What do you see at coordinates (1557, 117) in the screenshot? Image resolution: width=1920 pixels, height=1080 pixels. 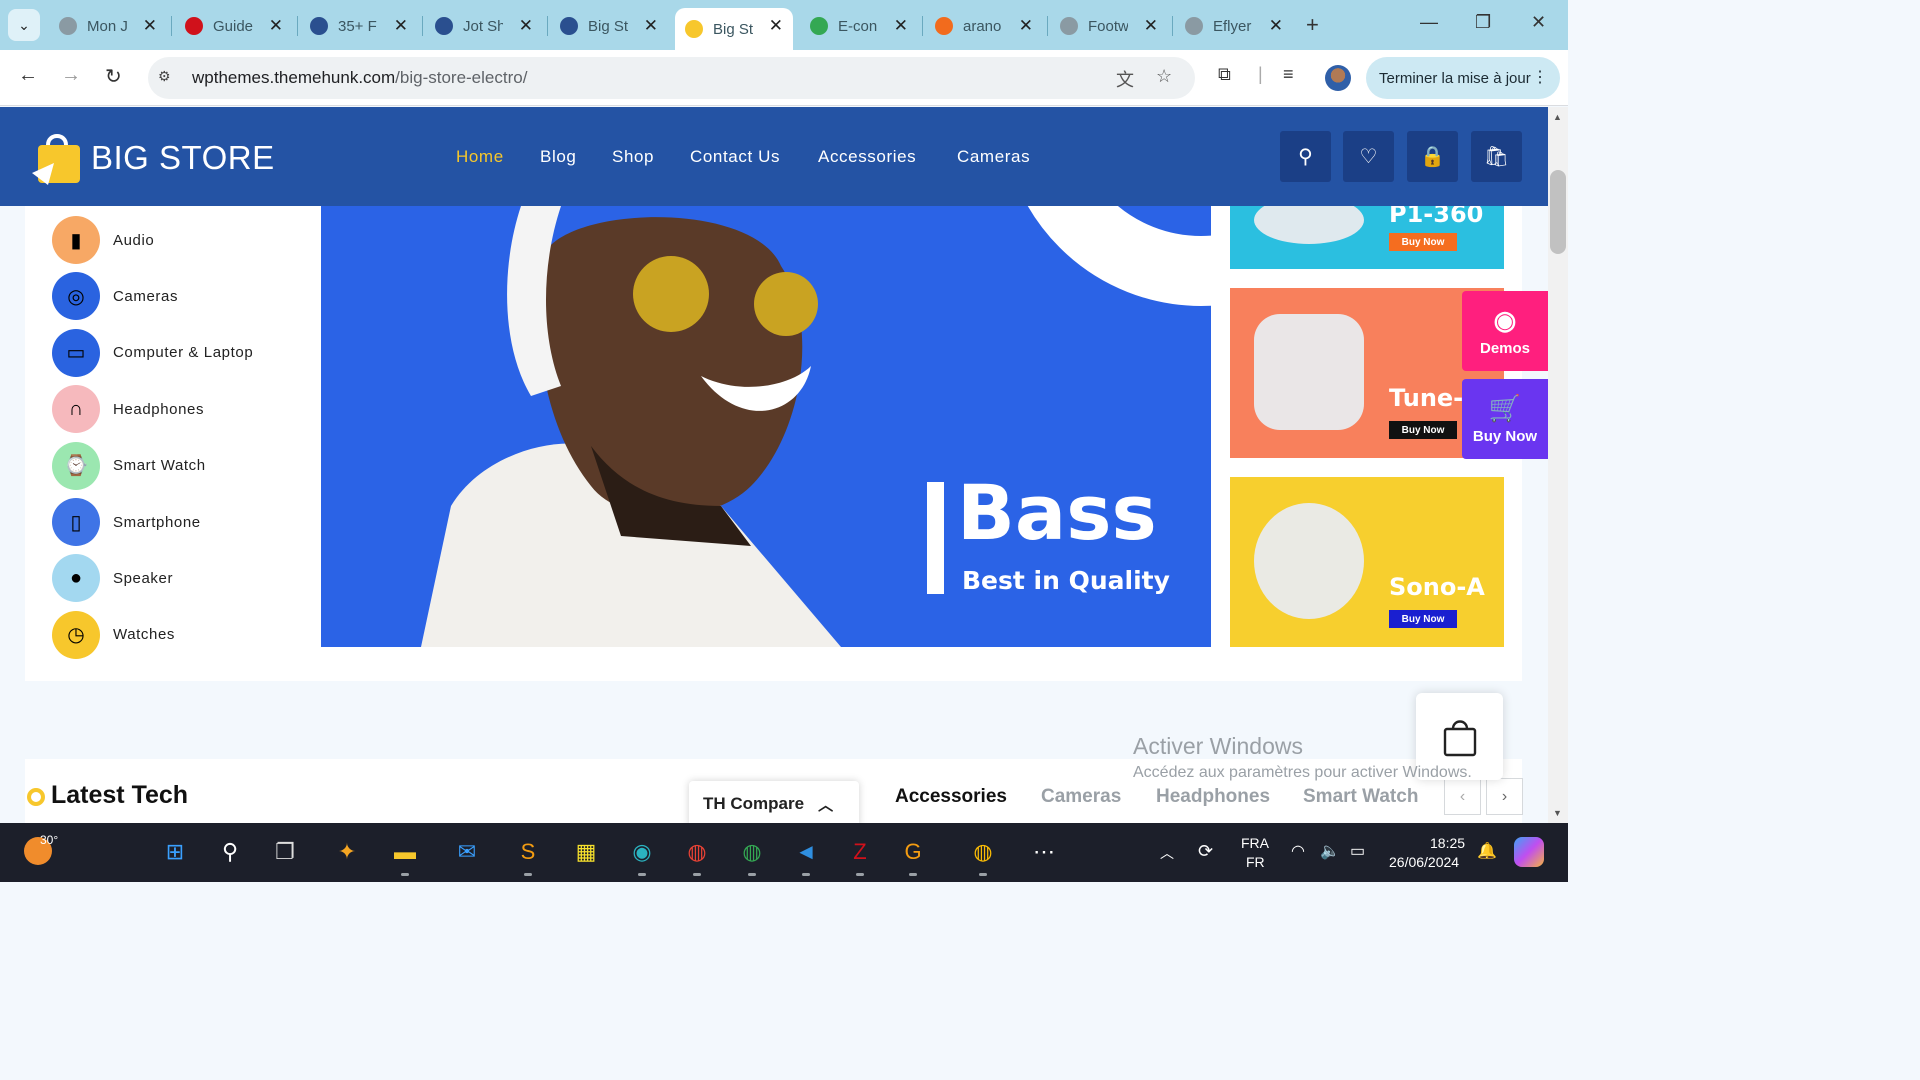 I see `scroll-up-arrow: ▲` at bounding box center [1557, 117].